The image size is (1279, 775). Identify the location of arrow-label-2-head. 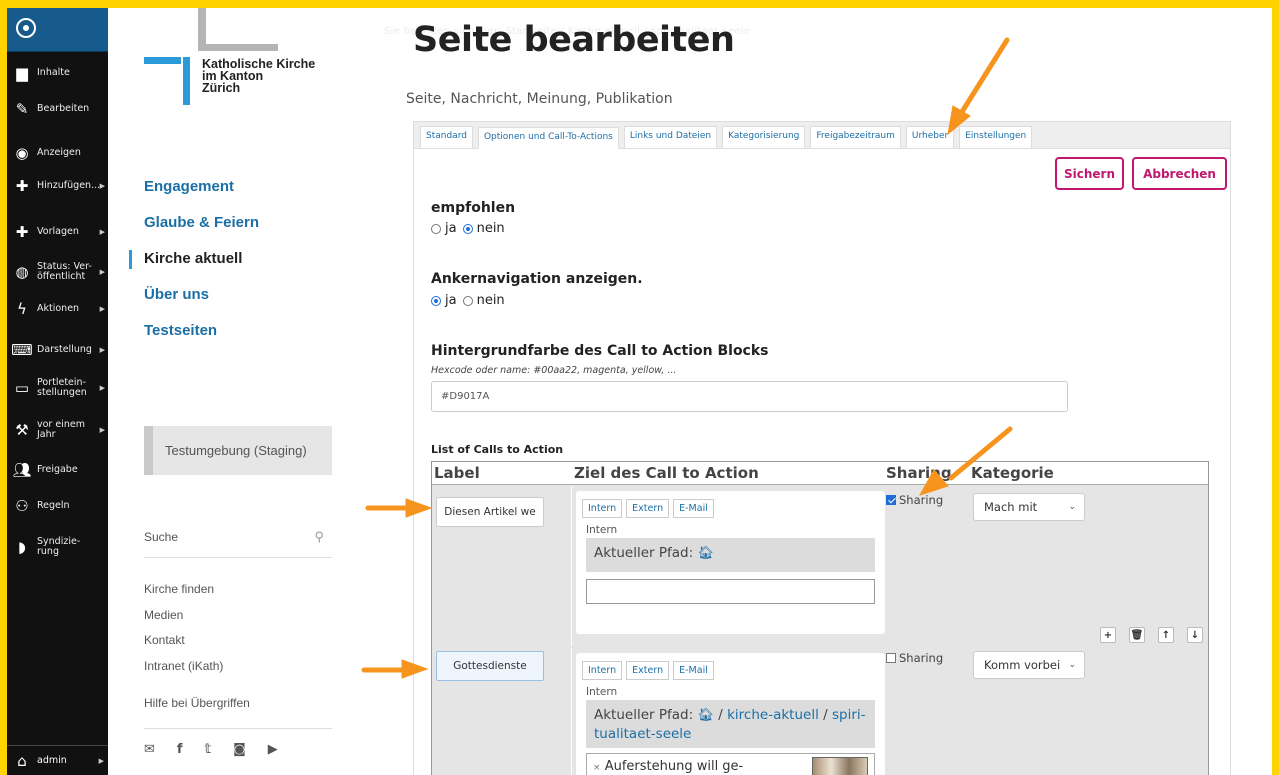
(415, 669).